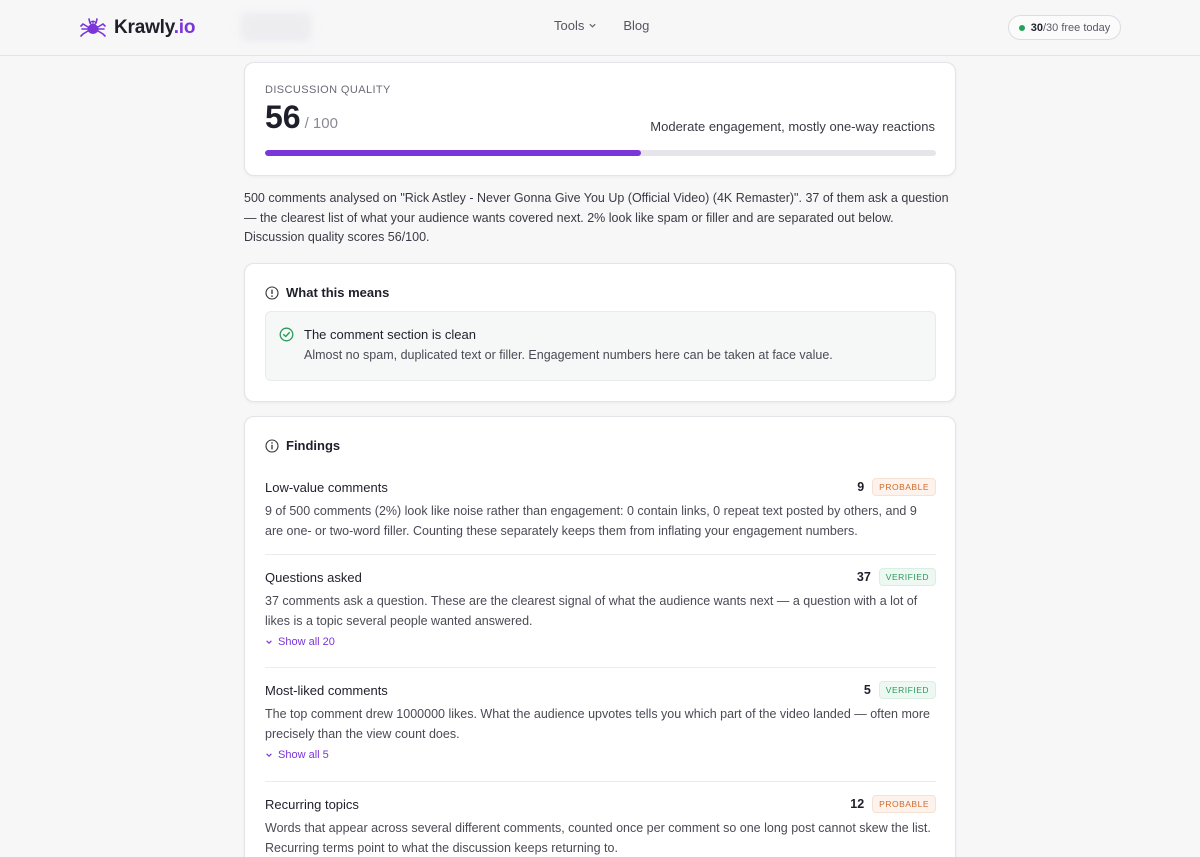 This screenshot has height=857, width=1200. What do you see at coordinates (453, 153) in the screenshot?
I see `score-progress-fill` at bounding box center [453, 153].